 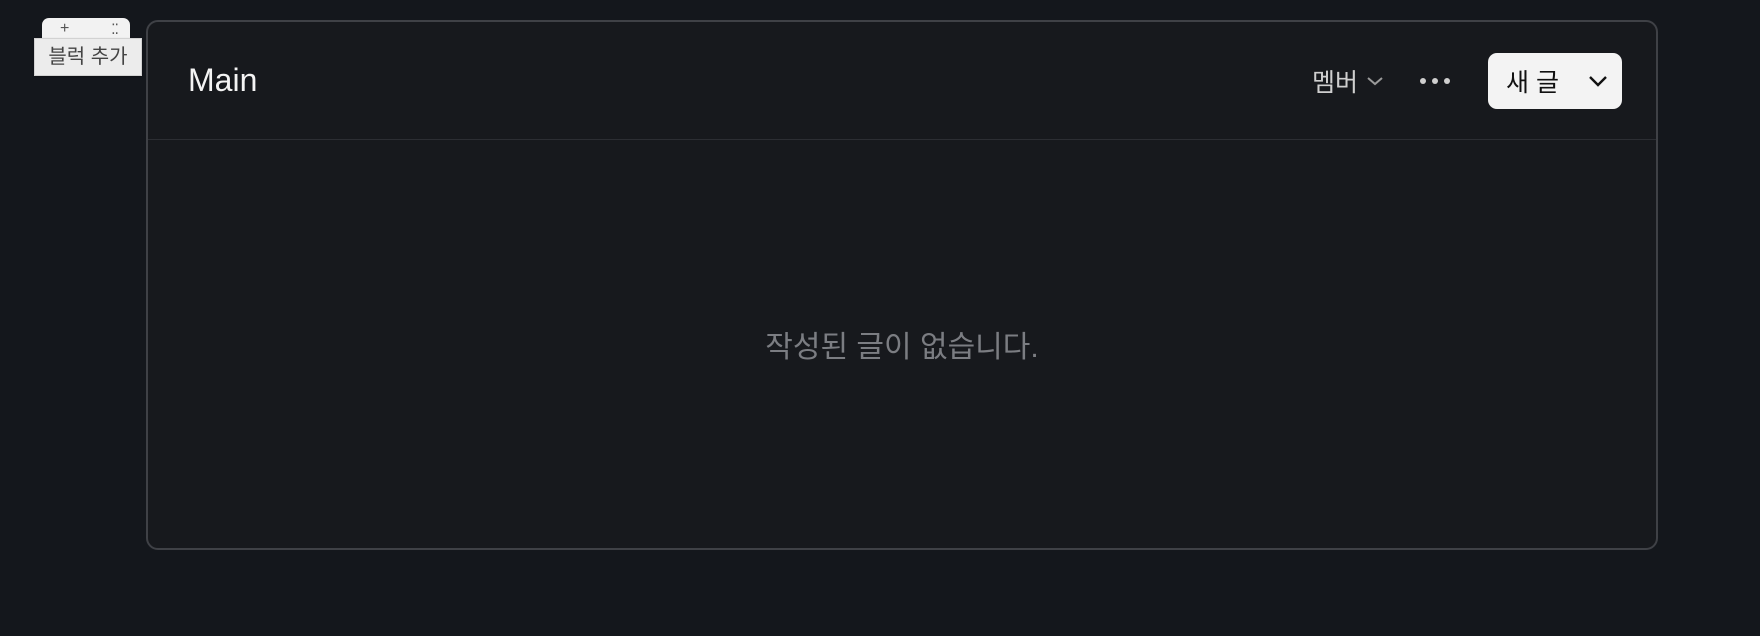 I want to click on card-title: Main, so click(x=223, y=80).